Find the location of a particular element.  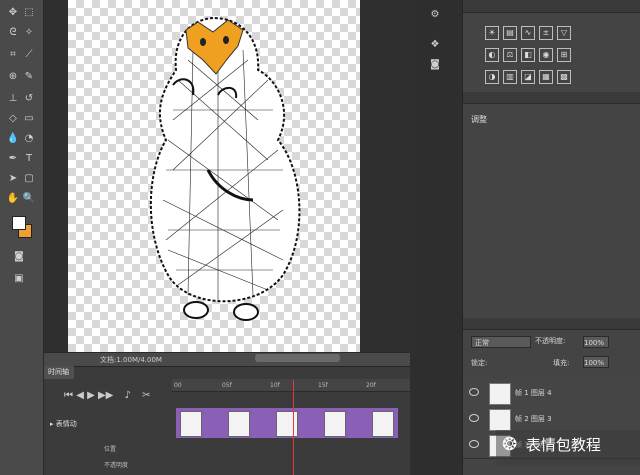

color-balance-icon: ⚖ is located at coordinates (510, 55).